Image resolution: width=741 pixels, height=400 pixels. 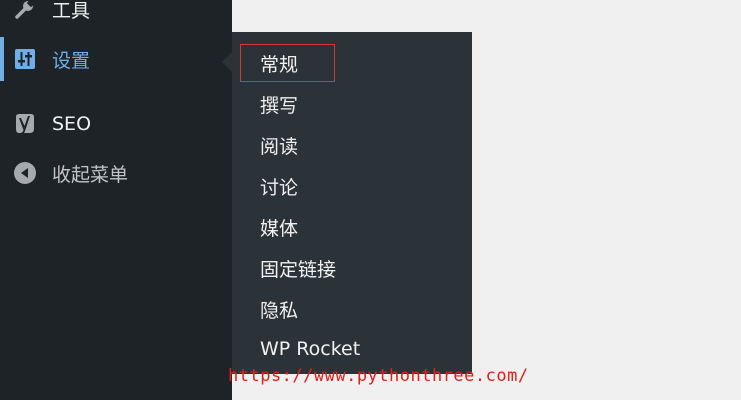 I want to click on watermark-url: https://www.pythonthree.com/, so click(x=378, y=376).